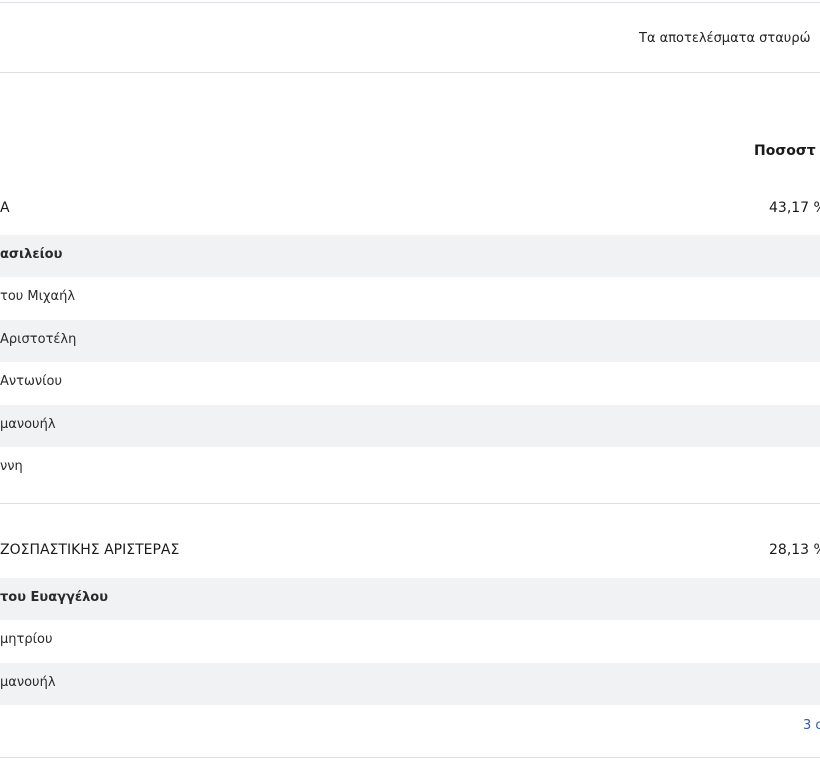  I want to click on candidate-name: ασιλείου, so click(31, 254).